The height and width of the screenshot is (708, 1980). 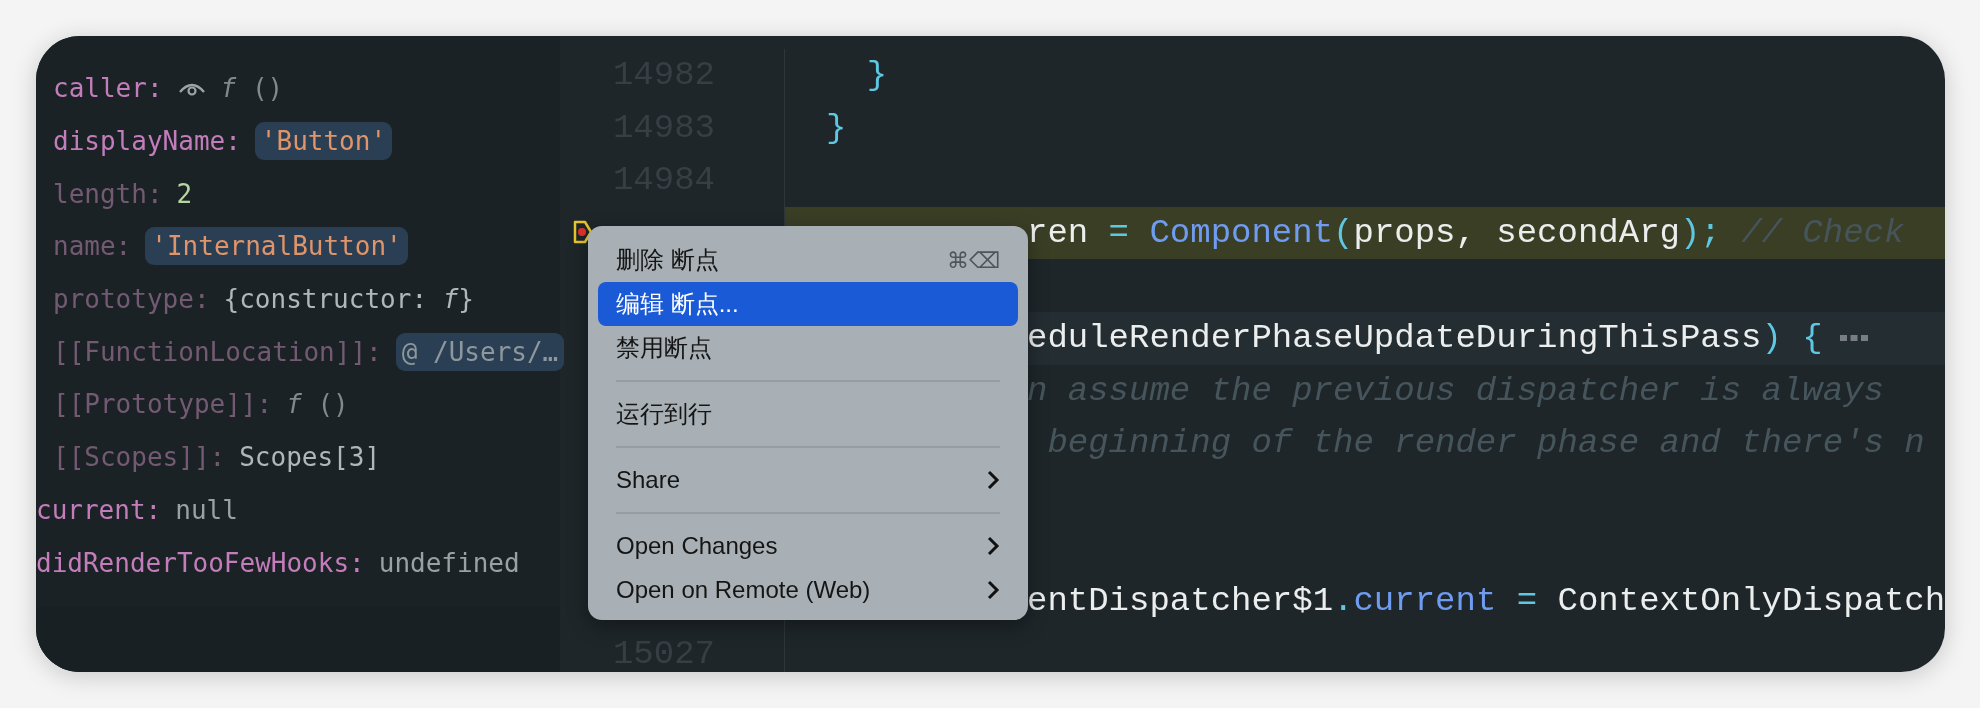 What do you see at coordinates (147, 141) in the screenshot?
I see `property-key: displayName:` at bounding box center [147, 141].